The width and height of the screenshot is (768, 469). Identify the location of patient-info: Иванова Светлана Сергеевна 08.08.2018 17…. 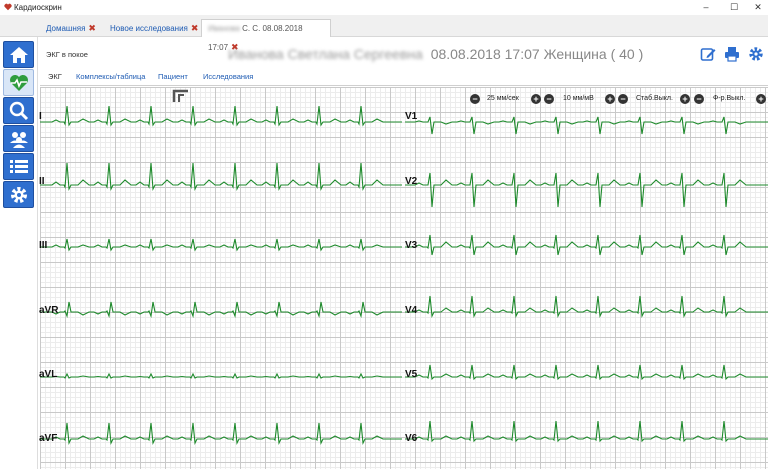
(435, 54).